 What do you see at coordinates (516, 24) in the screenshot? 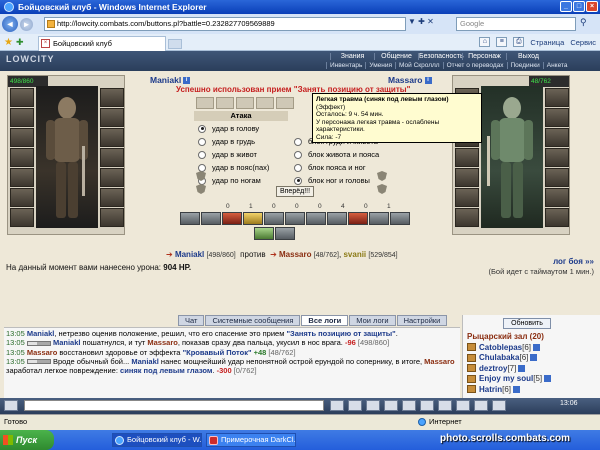
I see `search-input: Google` at bounding box center [516, 24].